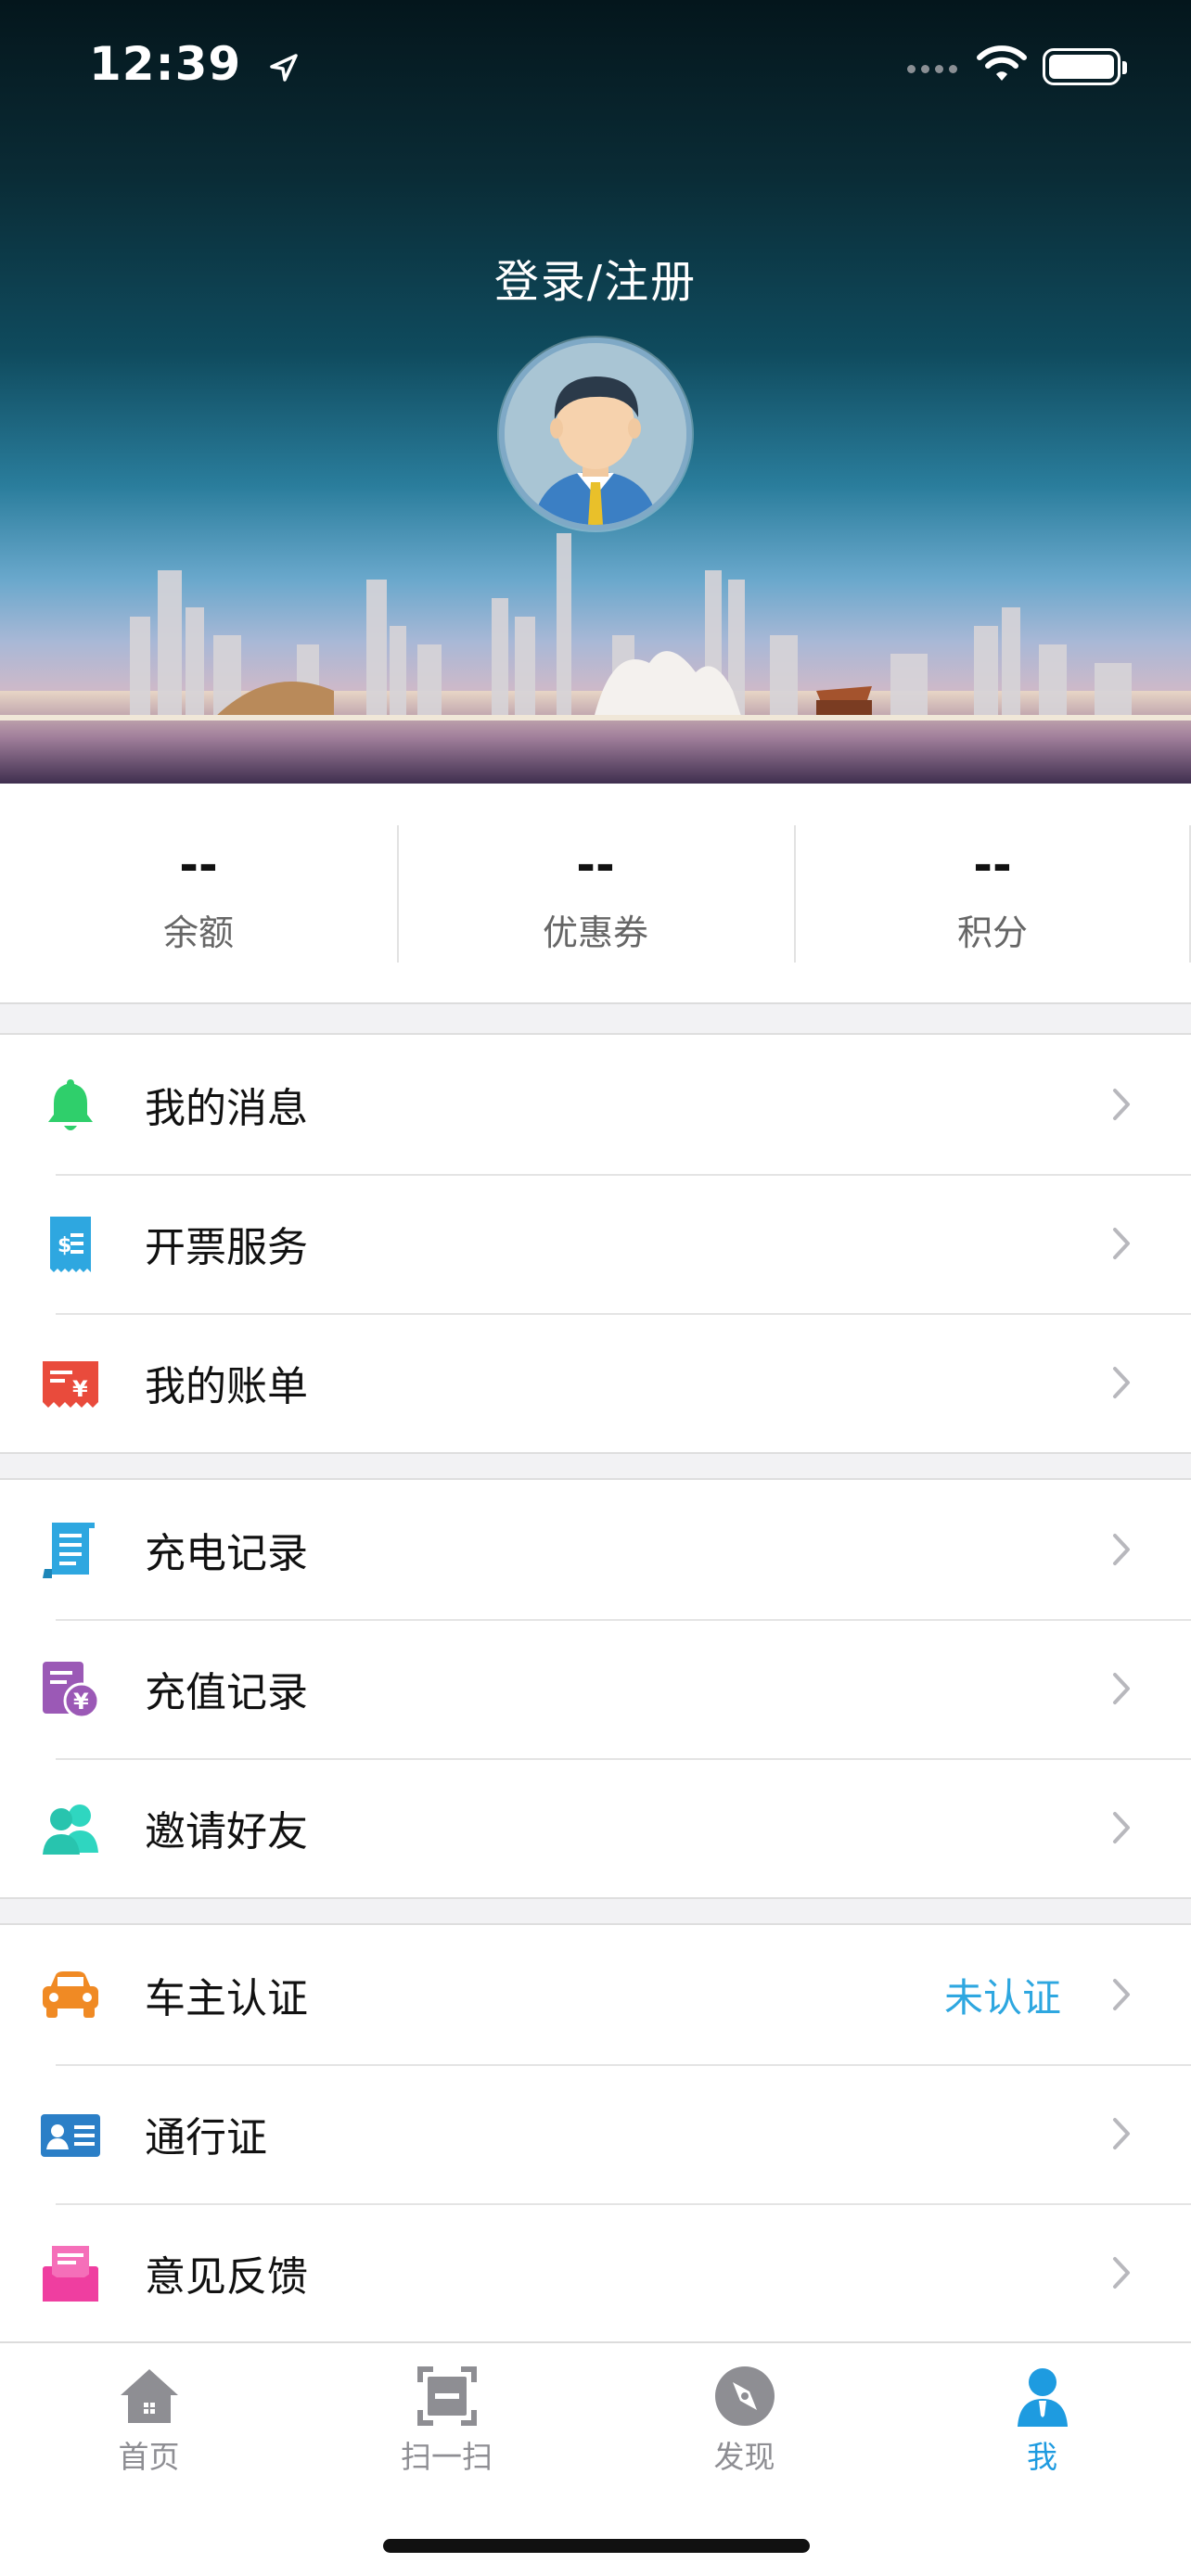 The height and width of the screenshot is (2576, 1191). What do you see at coordinates (226, 1692) in the screenshot?
I see `menu-item-label: 充值记录` at bounding box center [226, 1692].